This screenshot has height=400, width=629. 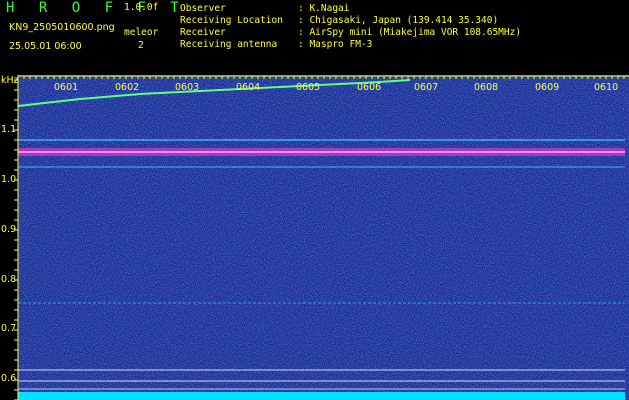 I want to click on y-tick-label: 0.9, so click(x=9, y=229).